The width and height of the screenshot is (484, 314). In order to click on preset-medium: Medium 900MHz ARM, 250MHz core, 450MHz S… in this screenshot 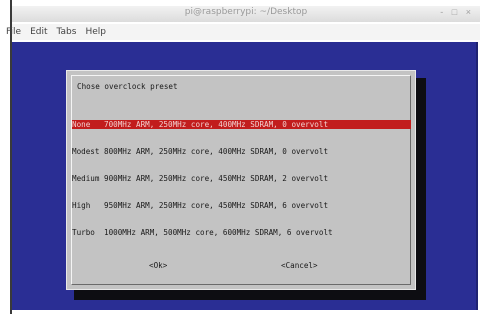, I will do `click(241, 178)`.